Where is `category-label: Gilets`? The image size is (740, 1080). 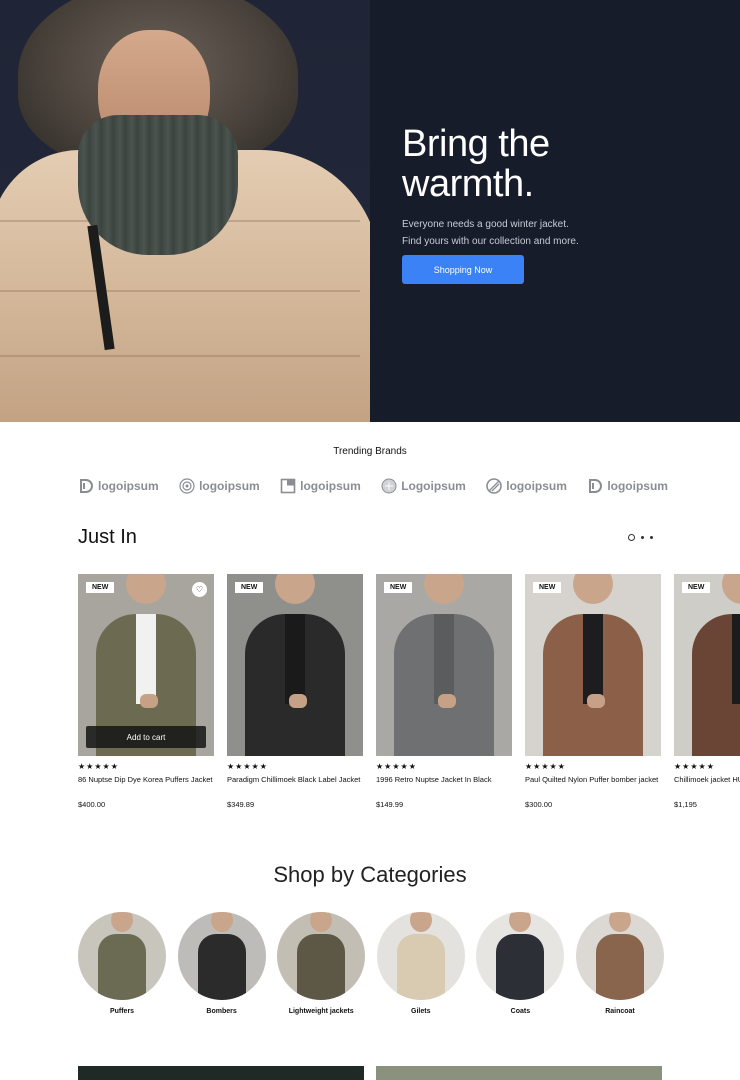 category-label: Gilets is located at coordinates (421, 1011).